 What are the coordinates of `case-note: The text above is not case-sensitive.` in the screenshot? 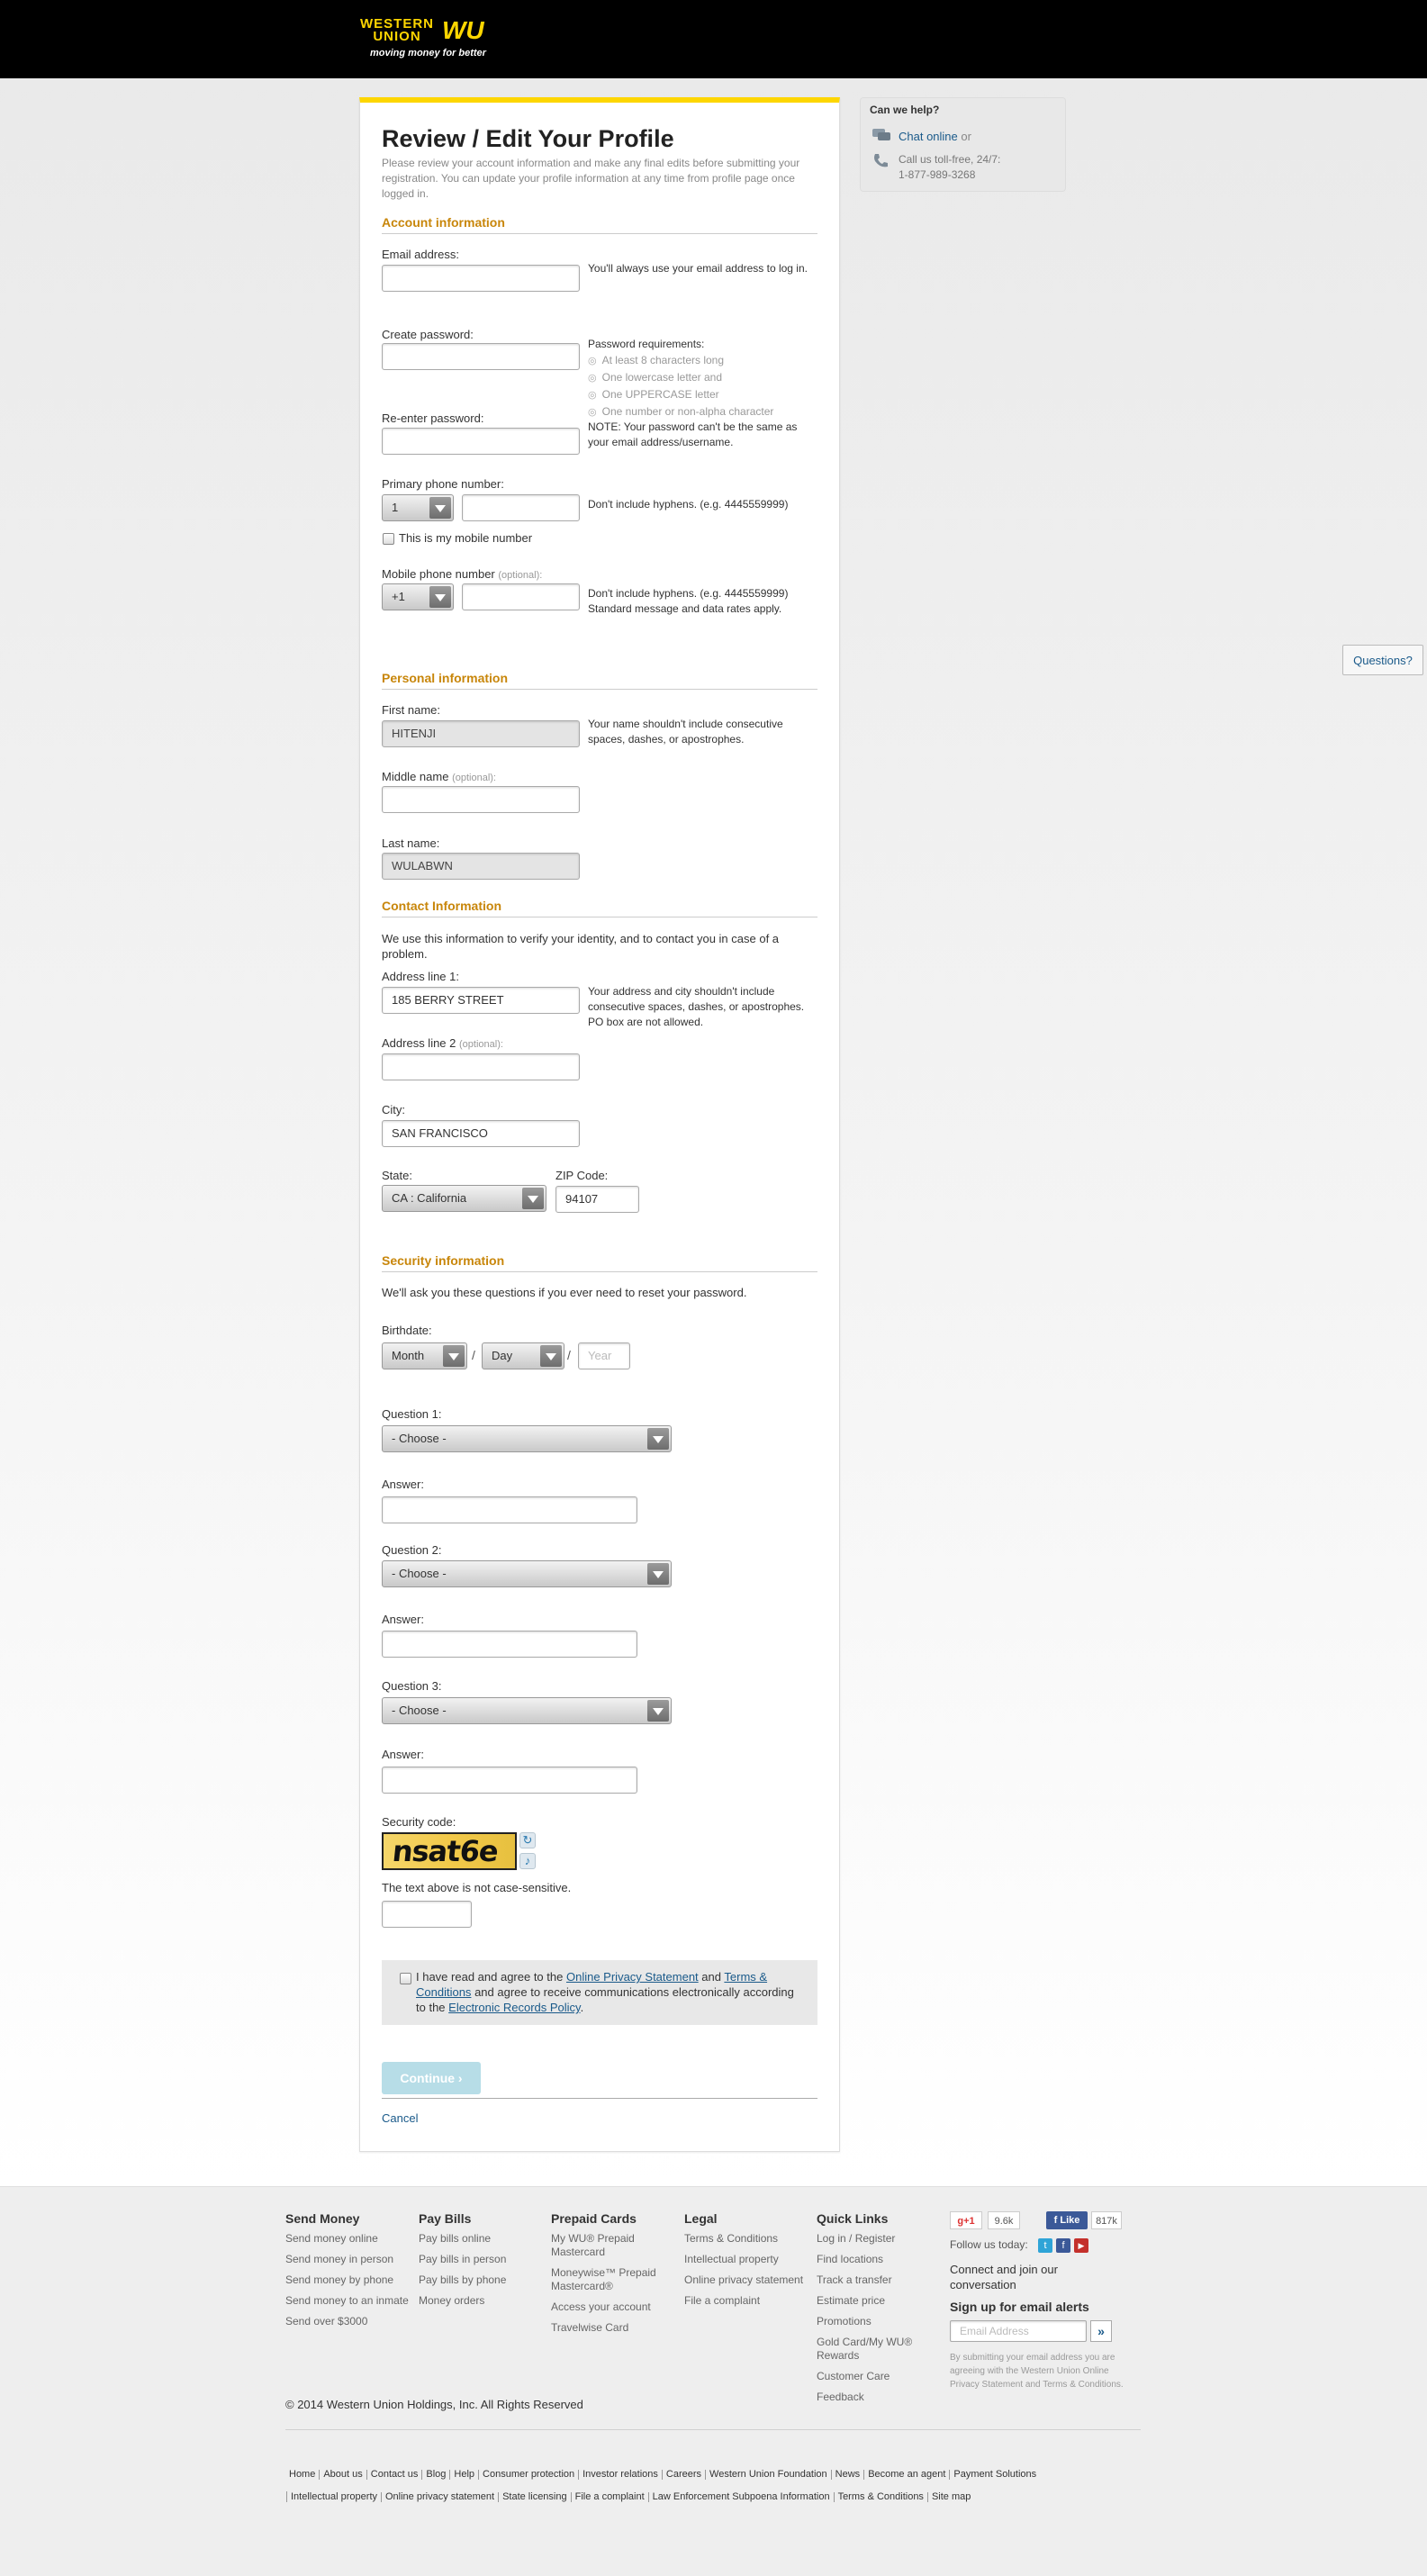 It's located at (477, 1887).